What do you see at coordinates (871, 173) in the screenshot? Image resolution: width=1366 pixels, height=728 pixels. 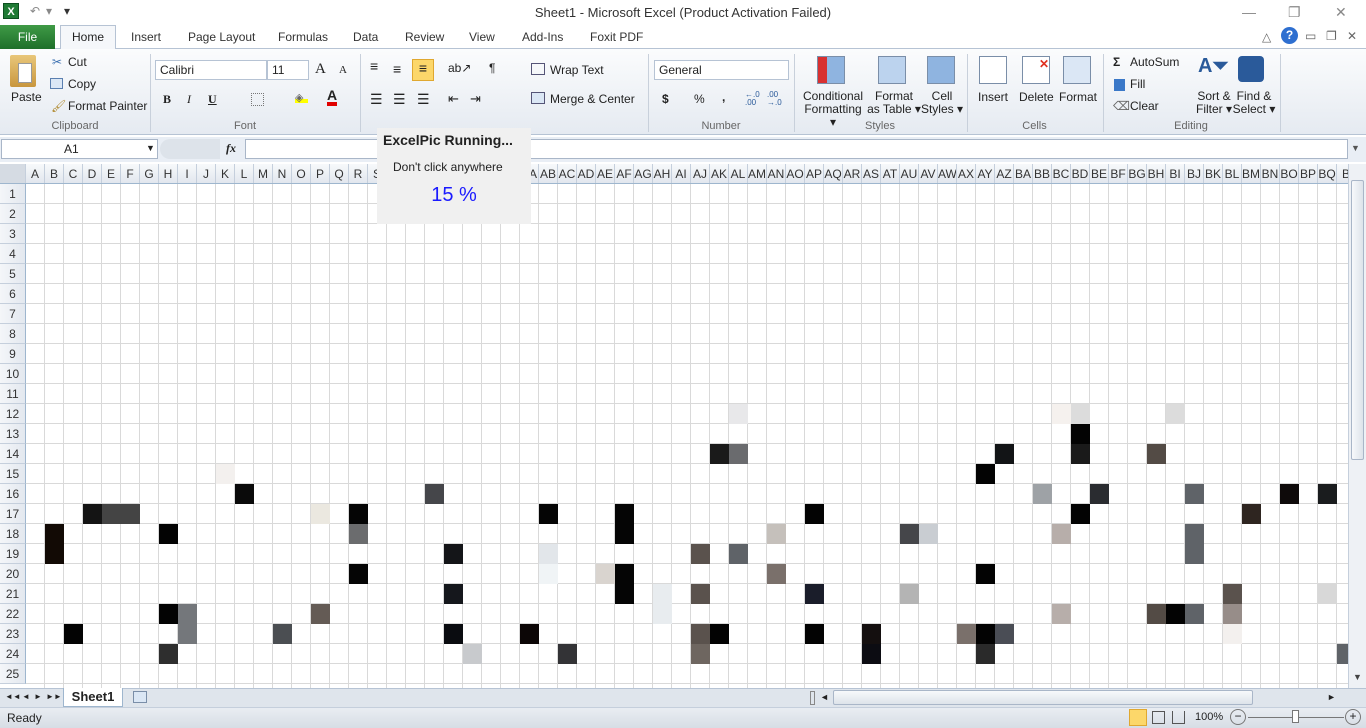 I see `column-header: AS` at bounding box center [871, 173].